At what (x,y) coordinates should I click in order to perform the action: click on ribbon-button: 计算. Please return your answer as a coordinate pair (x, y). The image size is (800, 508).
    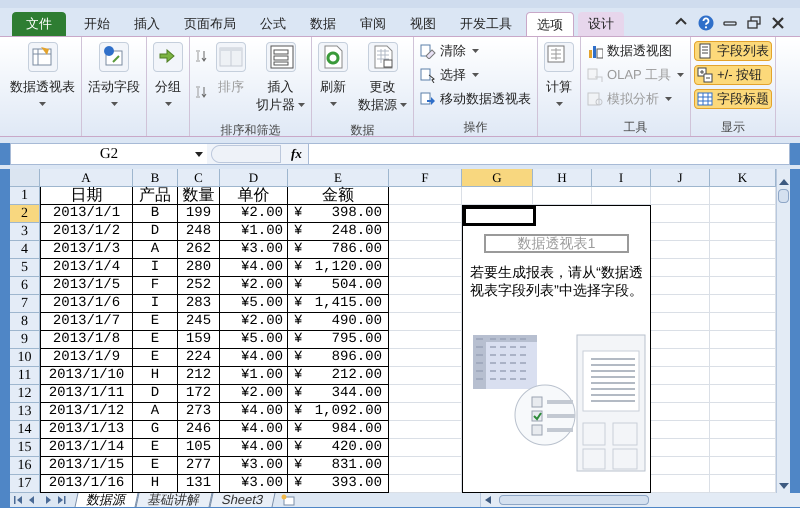
    Looking at the image, I should click on (559, 81).